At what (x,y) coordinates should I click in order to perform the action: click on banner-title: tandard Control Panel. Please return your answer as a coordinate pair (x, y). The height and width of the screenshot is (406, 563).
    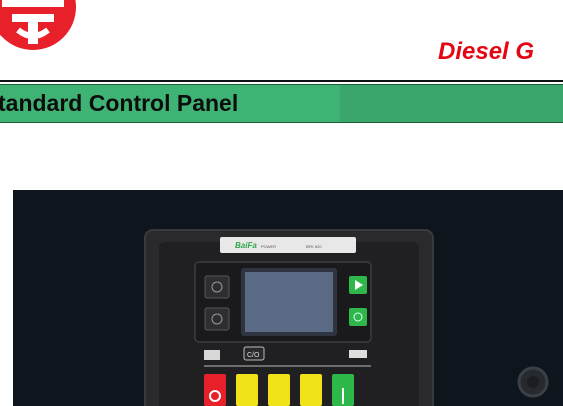
    Looking at the image, I should click on (119, 103).